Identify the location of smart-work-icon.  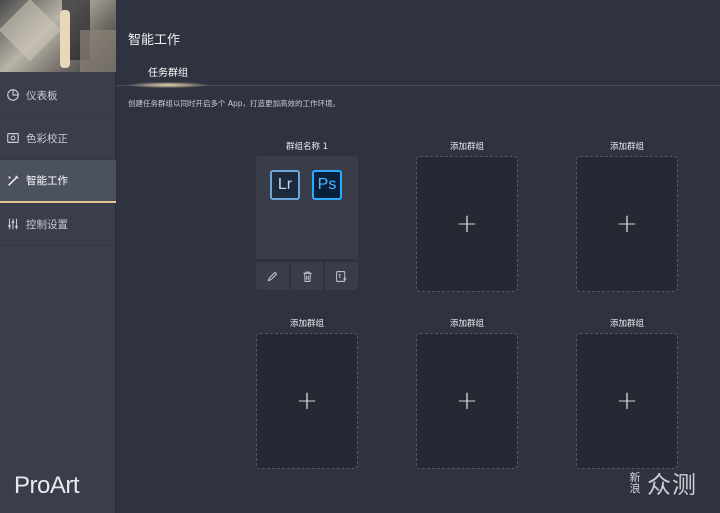
(13, 181).